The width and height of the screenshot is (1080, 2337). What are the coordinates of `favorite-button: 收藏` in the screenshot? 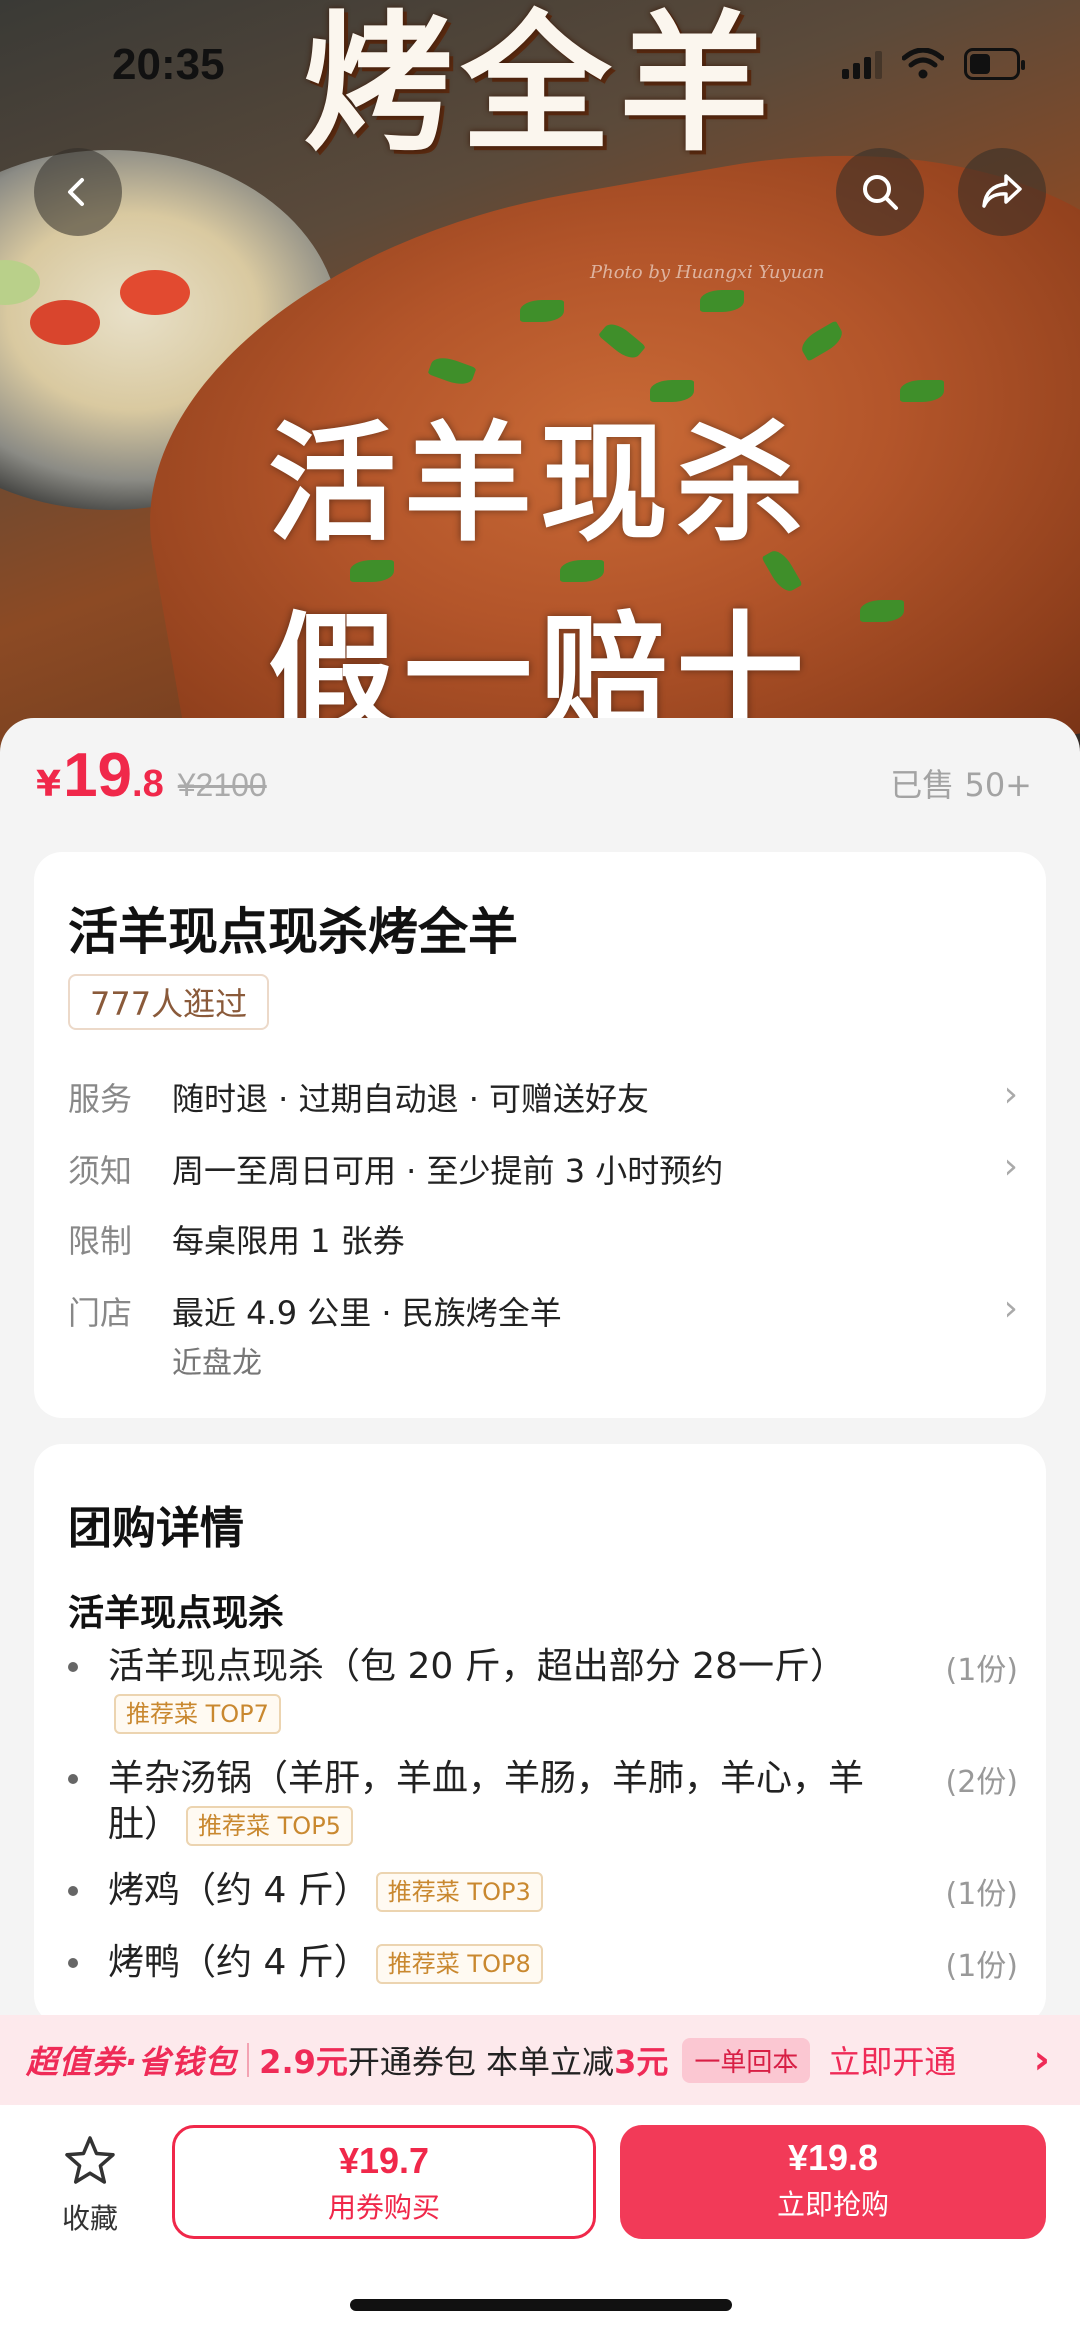 It's located at (90, 2186).